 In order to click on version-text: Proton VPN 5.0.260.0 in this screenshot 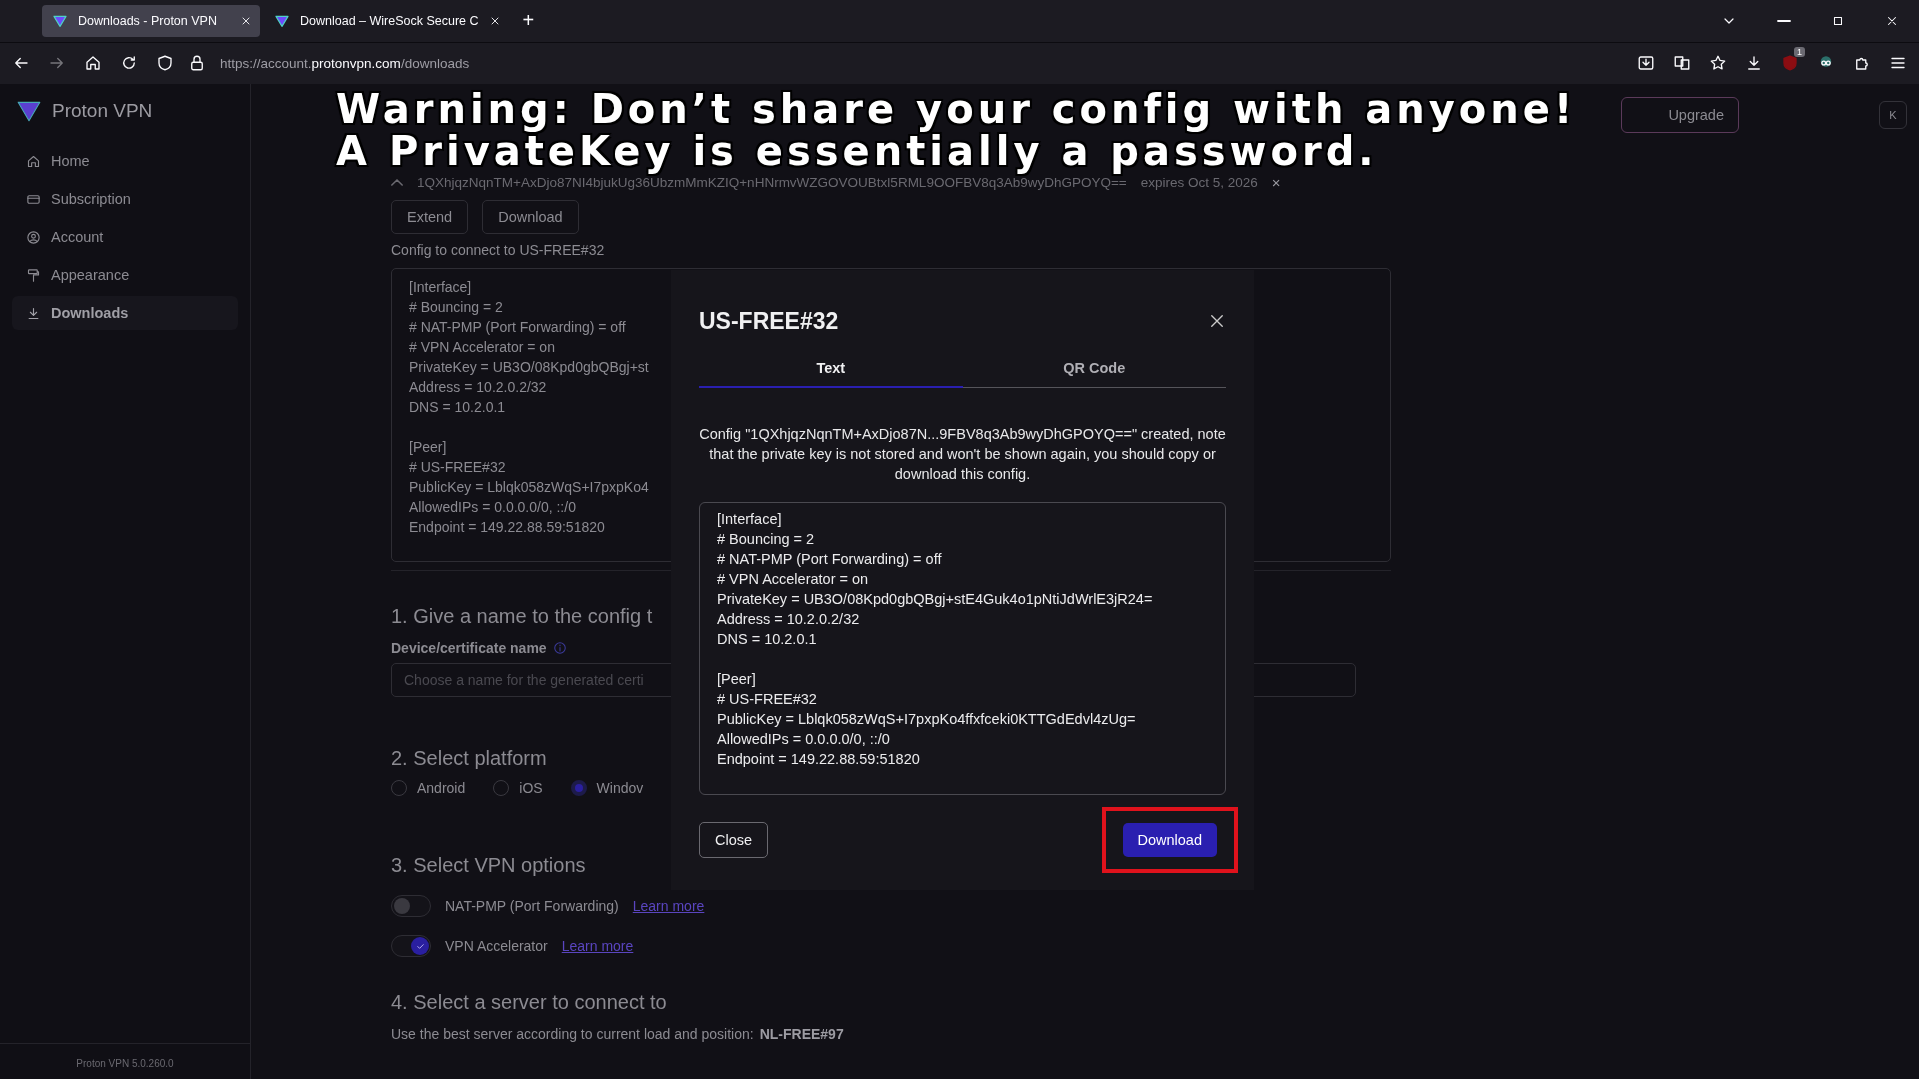, I will do `click(125, 1061)`.